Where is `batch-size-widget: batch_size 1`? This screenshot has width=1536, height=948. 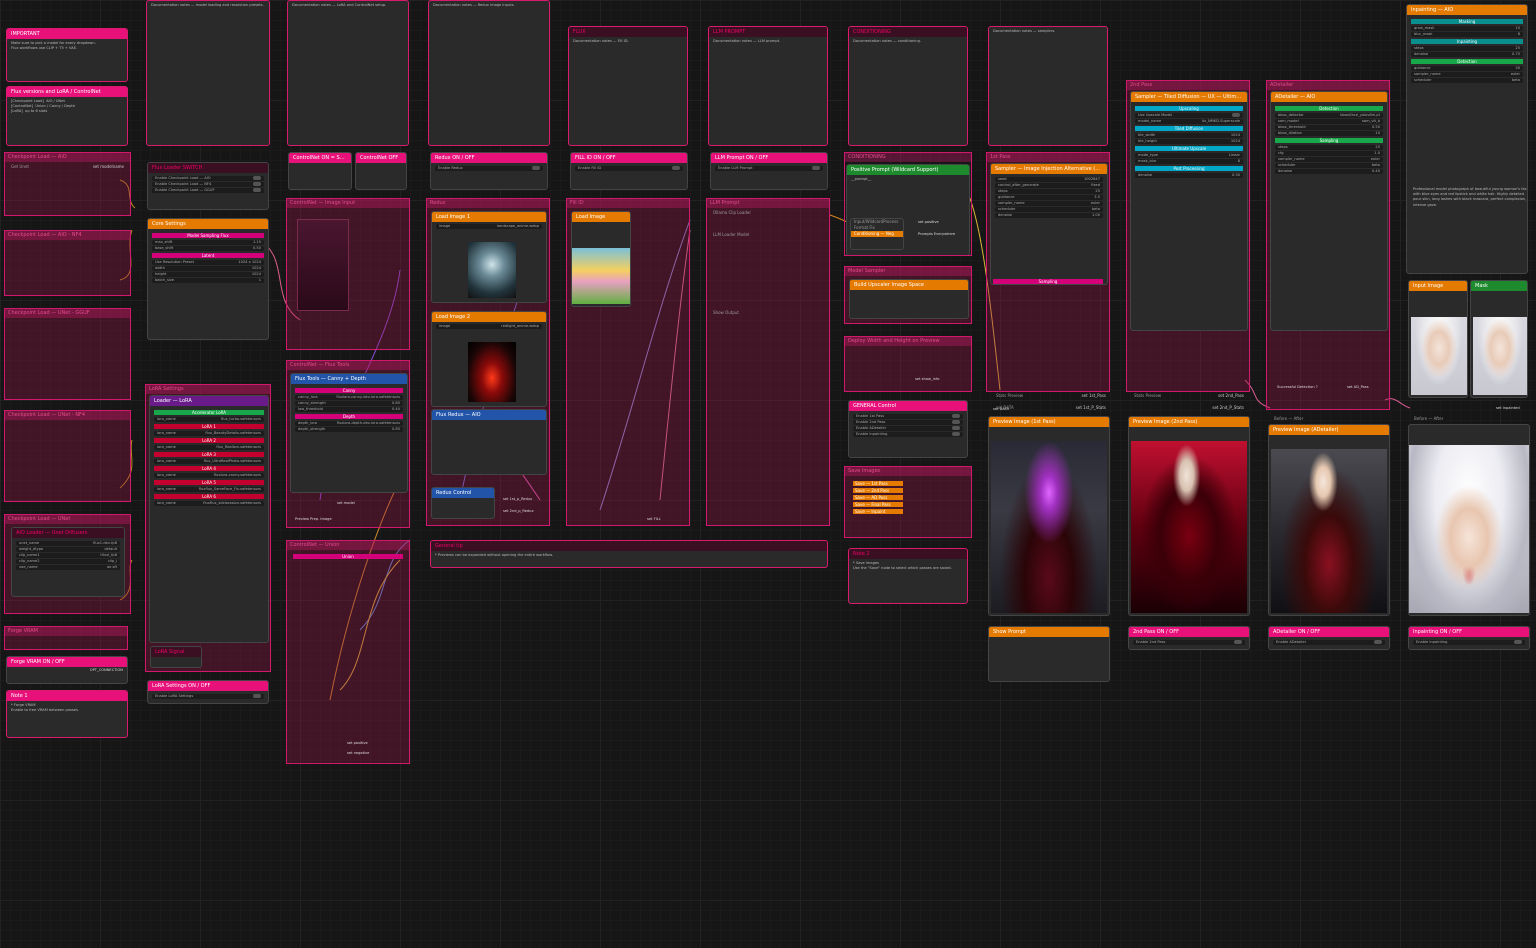
batch-size-widget: batch_size 1 is located at coordinates (208, 280).